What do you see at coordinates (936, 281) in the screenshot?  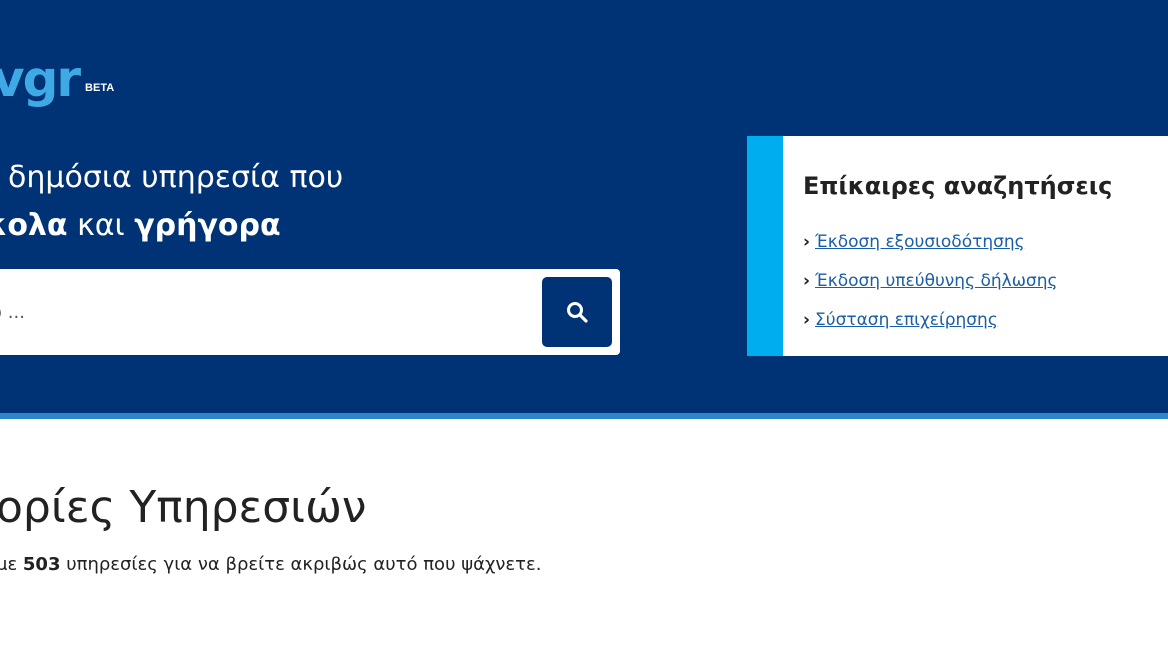 I see `trending-link-declaration: Έκδοση υπεύθυνης δήλωσης` at bounding box center [936, 281].